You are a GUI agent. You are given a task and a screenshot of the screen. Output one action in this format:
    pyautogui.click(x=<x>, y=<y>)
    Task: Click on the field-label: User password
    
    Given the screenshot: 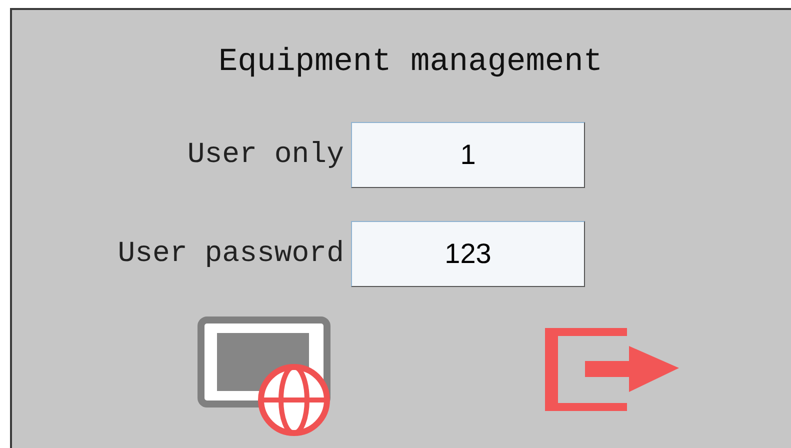 What is the action you would take?
    pyautogui.click(x=230, y=254)
    